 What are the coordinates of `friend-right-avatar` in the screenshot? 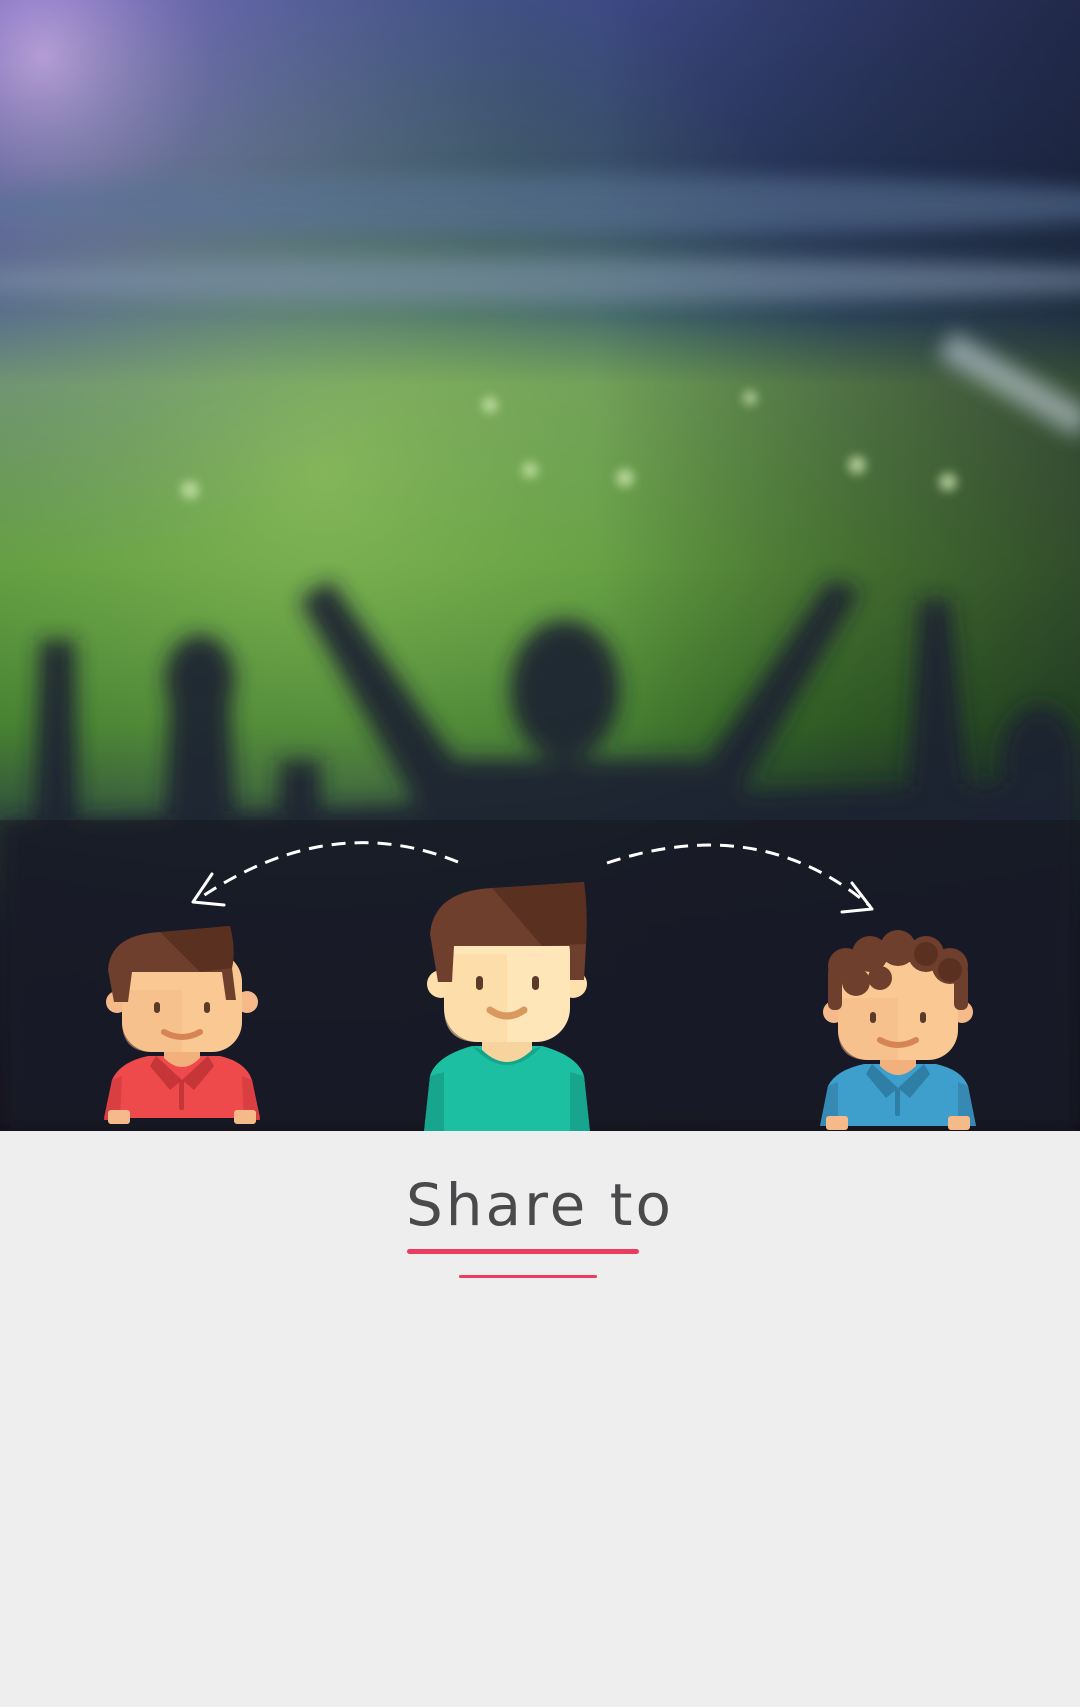 It's located at (898, 1030).